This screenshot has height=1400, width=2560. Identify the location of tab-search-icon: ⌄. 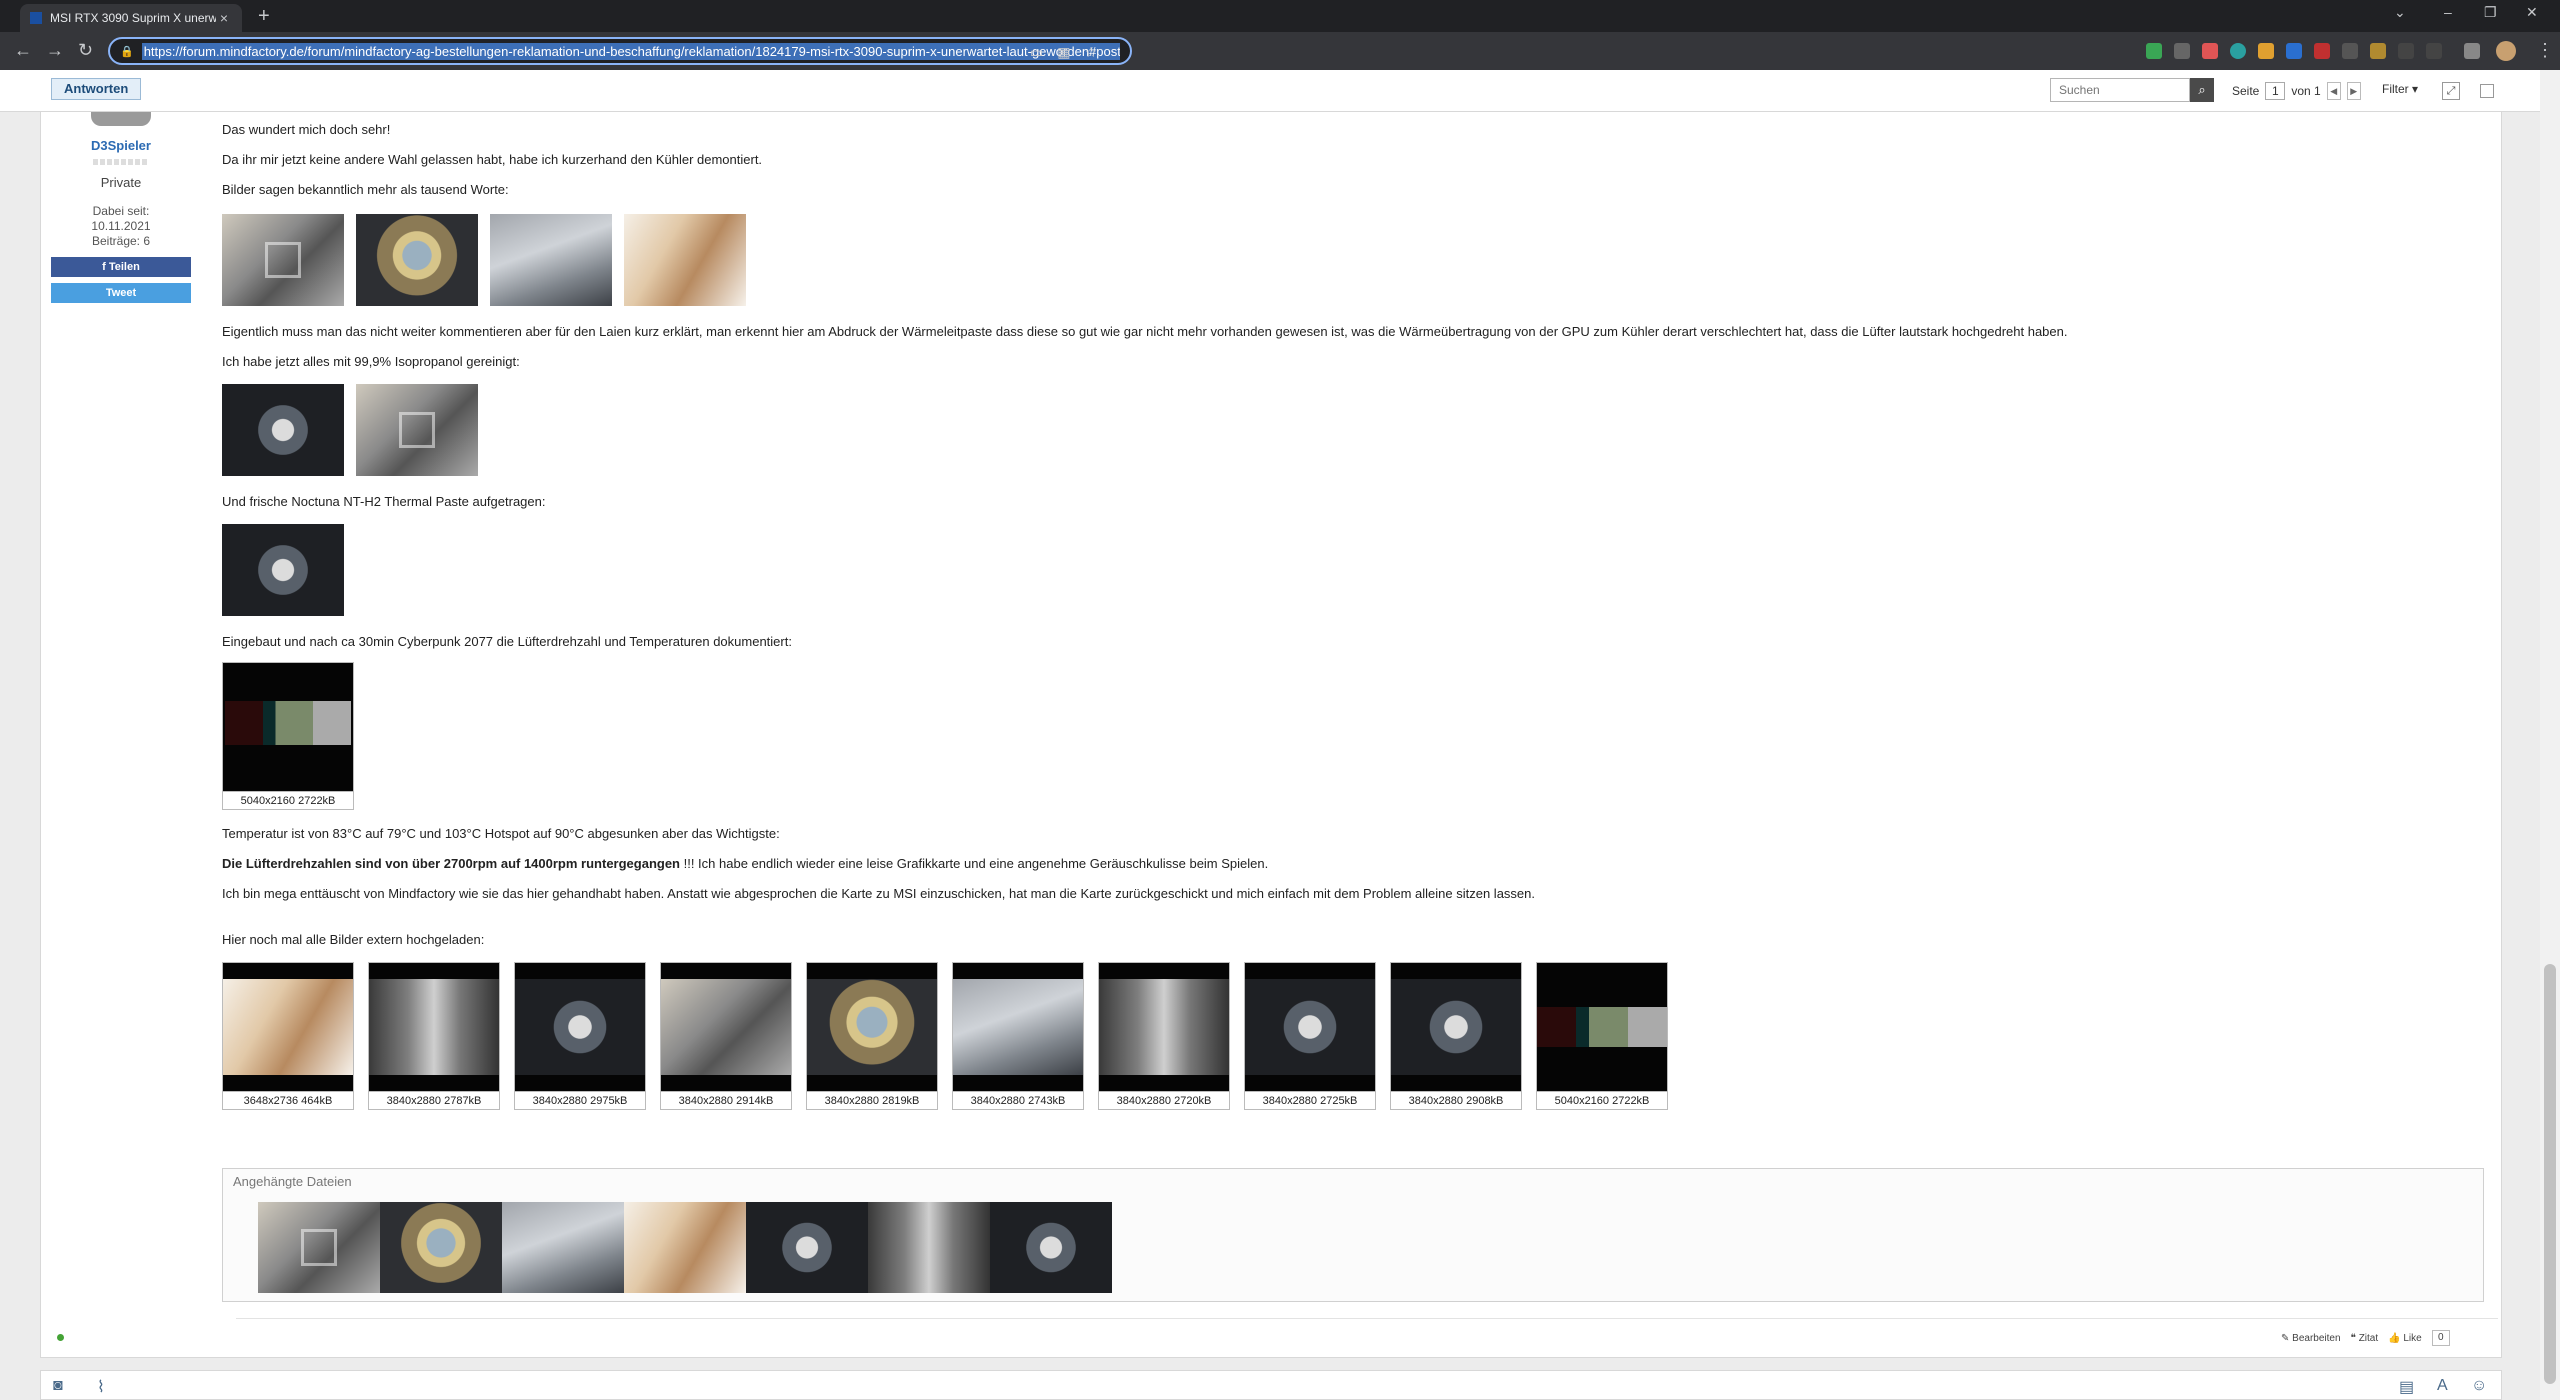
(2400, 12).